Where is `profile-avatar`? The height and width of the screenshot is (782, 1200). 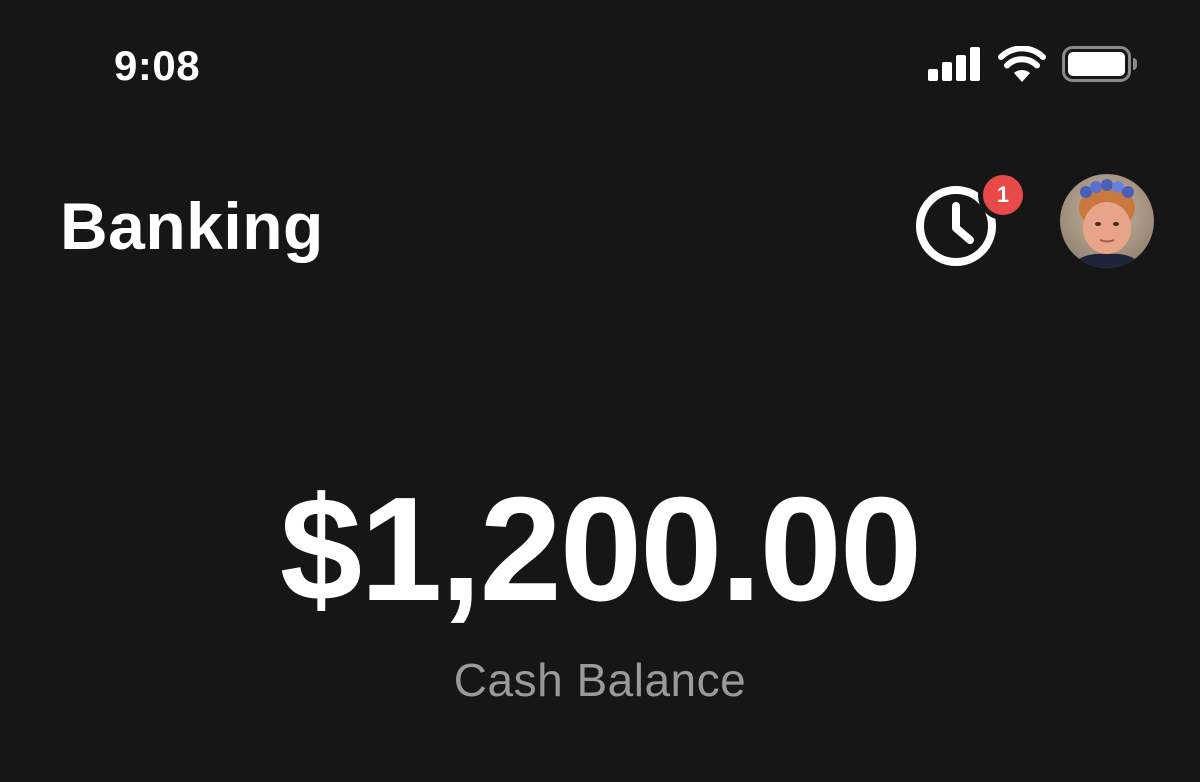 profile-avatar is located at coordinates (1107, 221).